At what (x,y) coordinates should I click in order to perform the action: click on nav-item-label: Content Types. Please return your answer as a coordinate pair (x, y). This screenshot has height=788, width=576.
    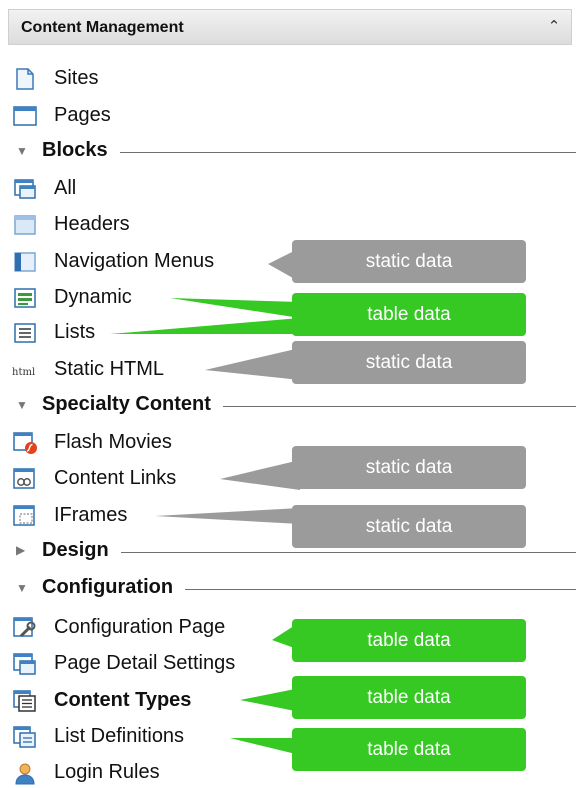
    Looking at the image, I should click on (123, 700).